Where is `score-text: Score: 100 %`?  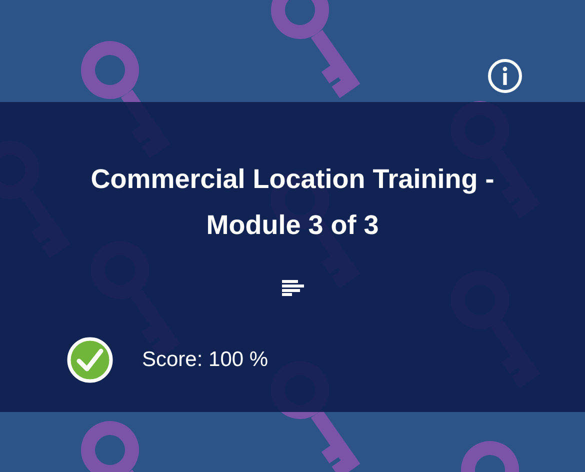
score-text: Score: 100 % is located at coordinates (205, 360).